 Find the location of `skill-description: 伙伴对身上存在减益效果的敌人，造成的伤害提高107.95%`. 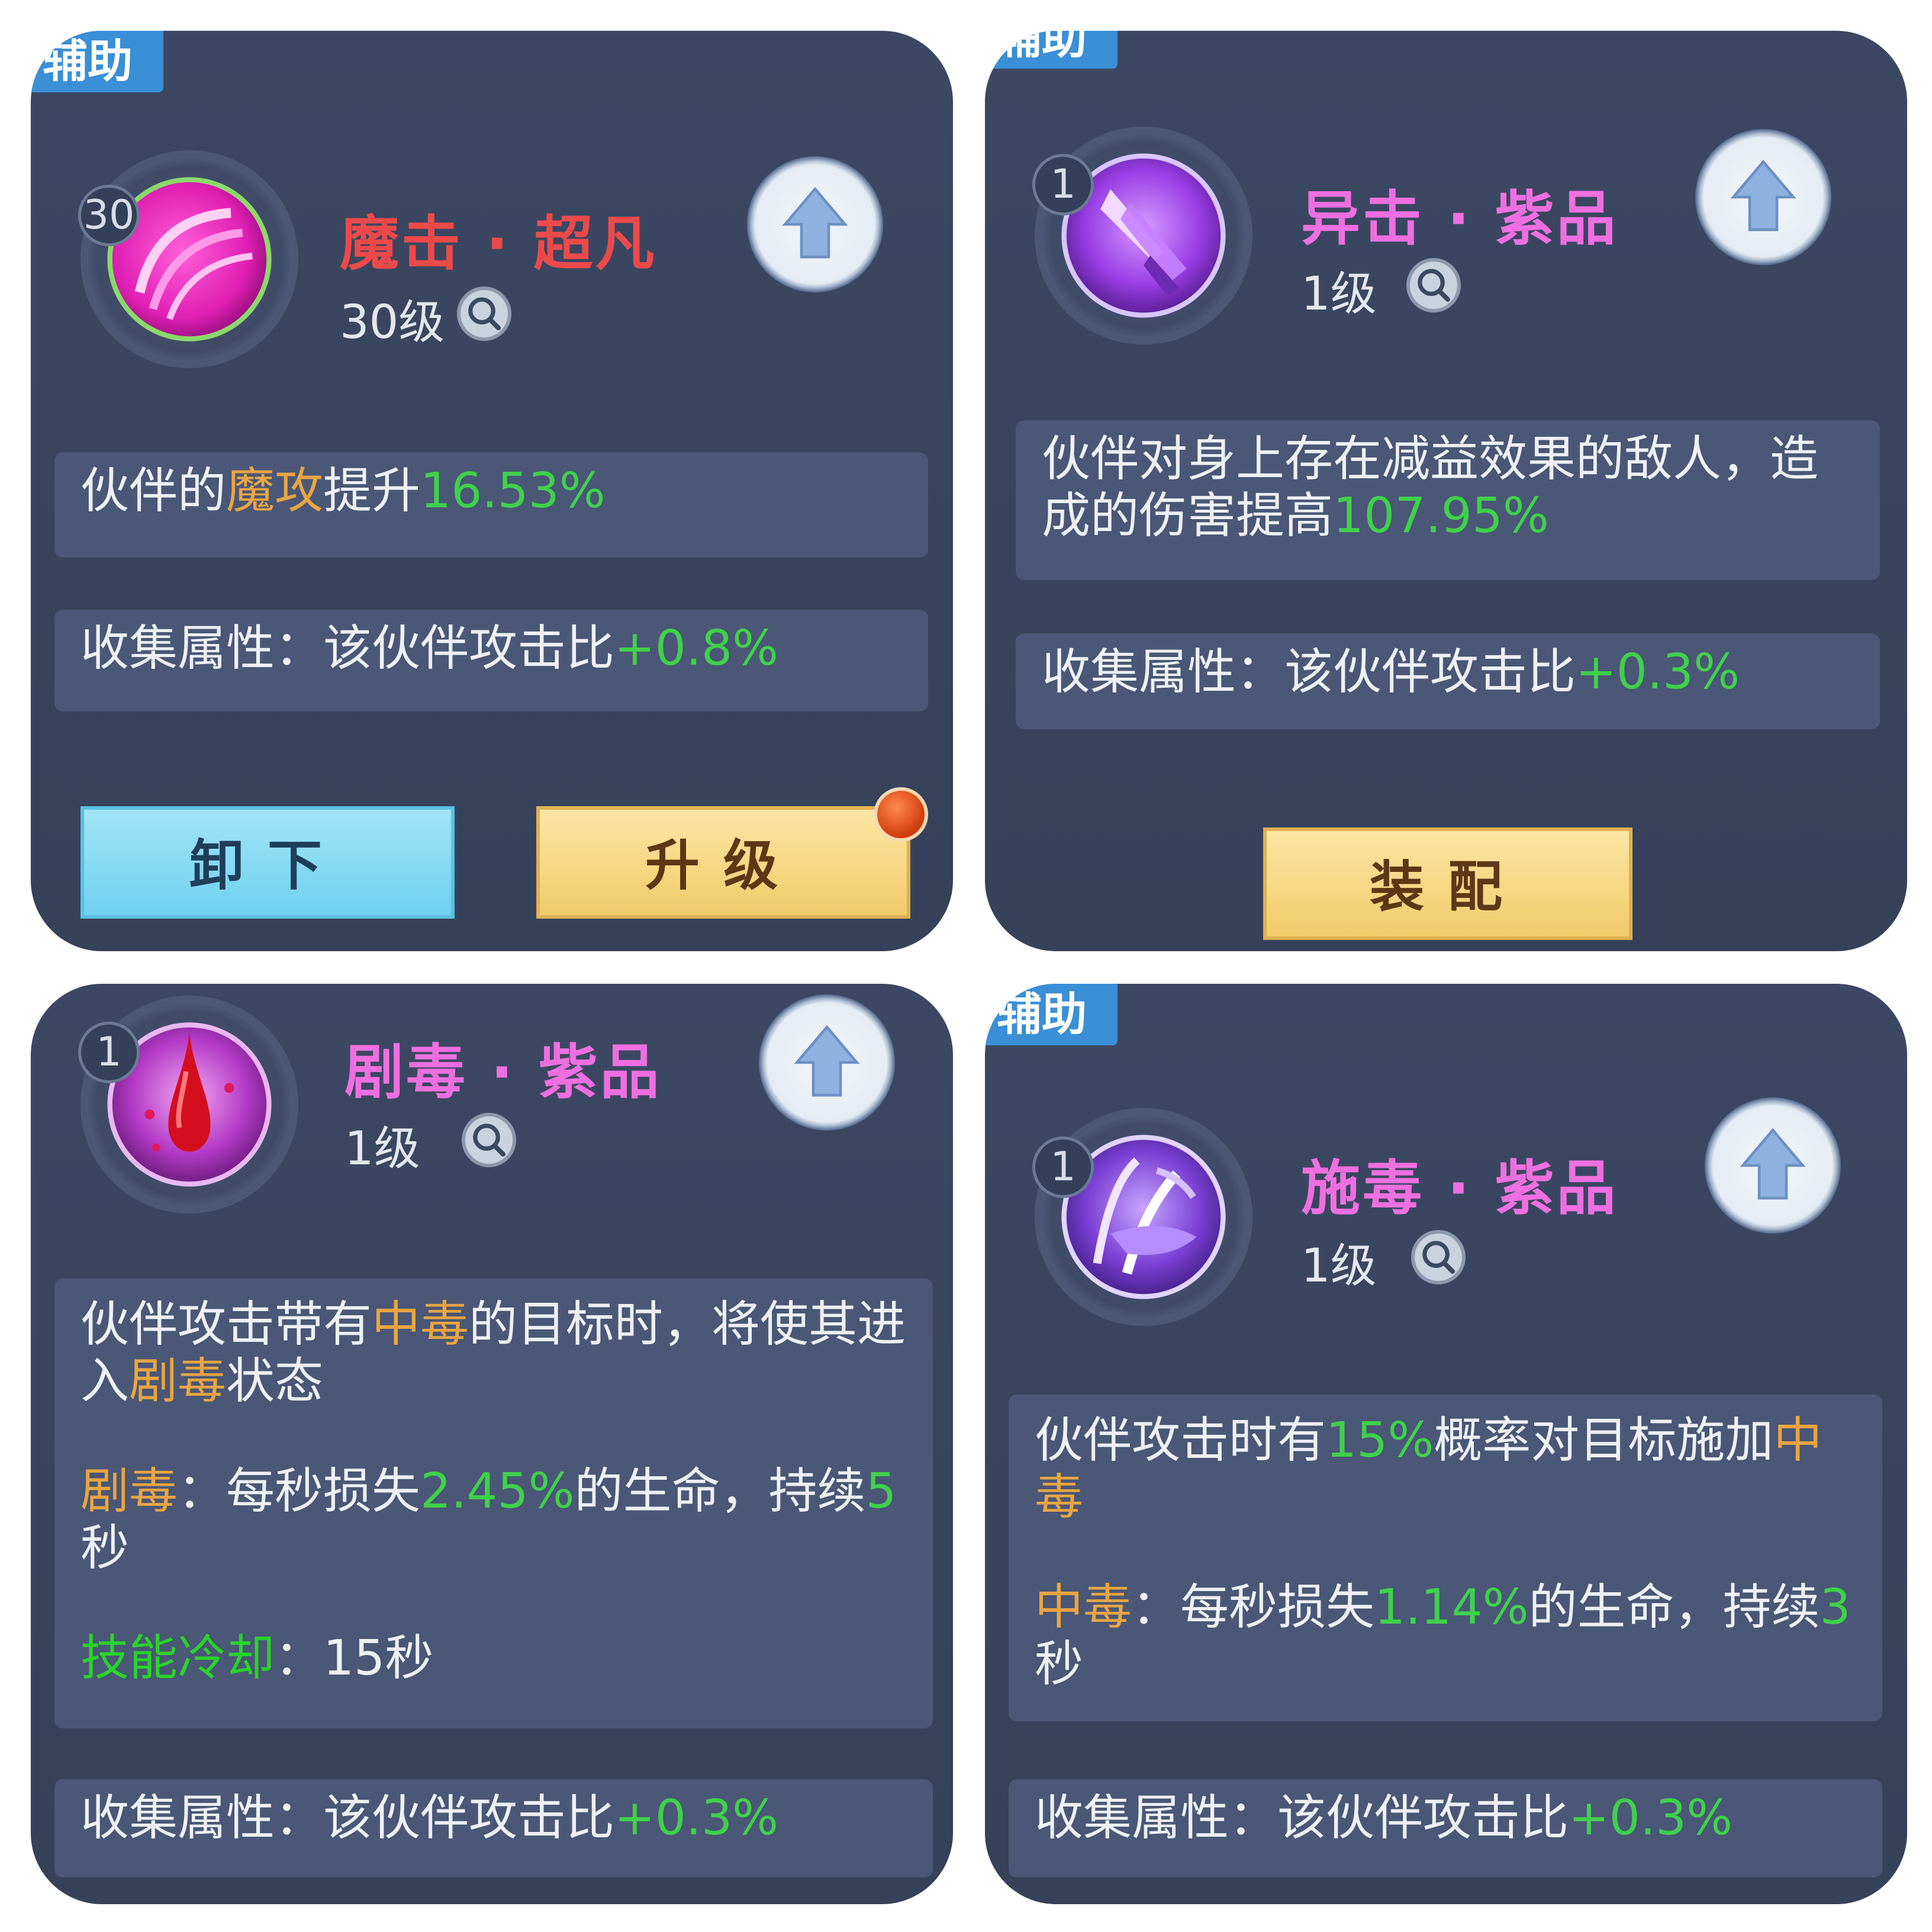

skill-description: 伙伴对身上存在减益效果的敌人，造成的伤害提高107.95% is located at coordinates (1448, 500).